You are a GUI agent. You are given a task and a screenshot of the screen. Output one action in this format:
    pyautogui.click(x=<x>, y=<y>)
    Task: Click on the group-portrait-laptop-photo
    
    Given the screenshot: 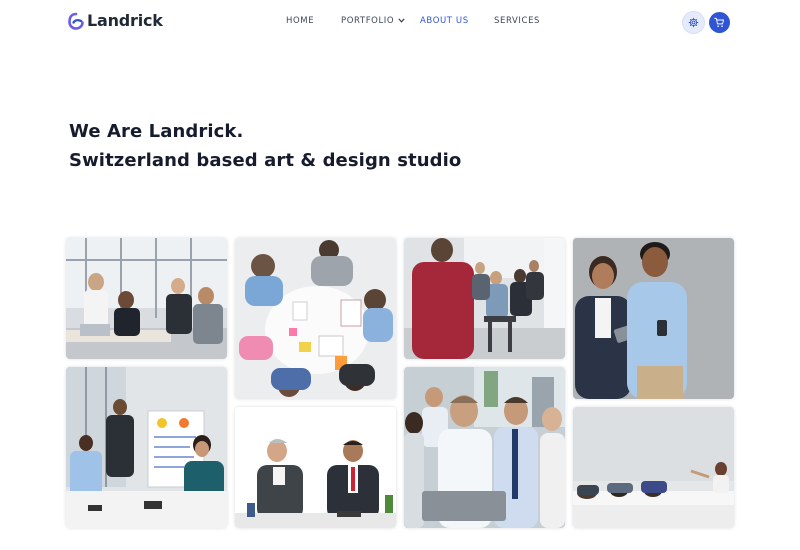 What is the action you would take?
    pyautogui.click(x=484, y=447)
    